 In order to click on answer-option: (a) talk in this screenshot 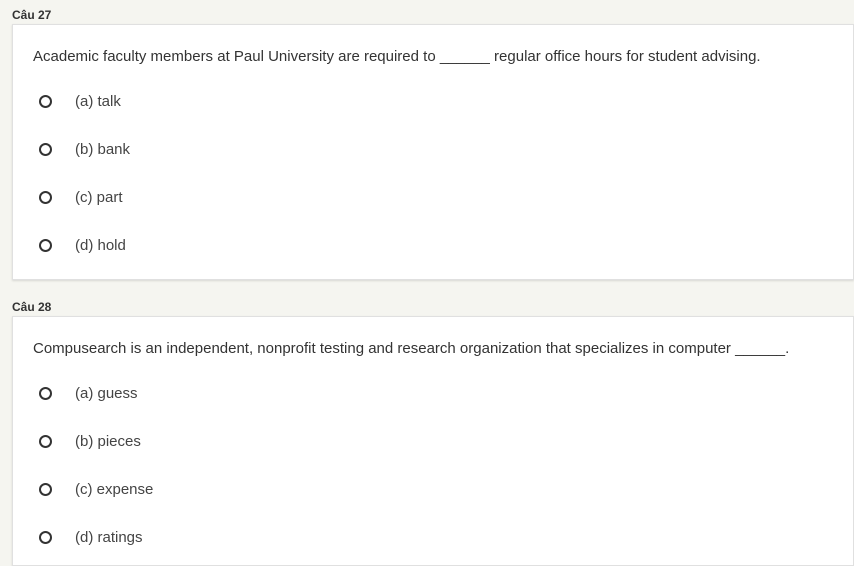, I will do `click(80, 101)`.